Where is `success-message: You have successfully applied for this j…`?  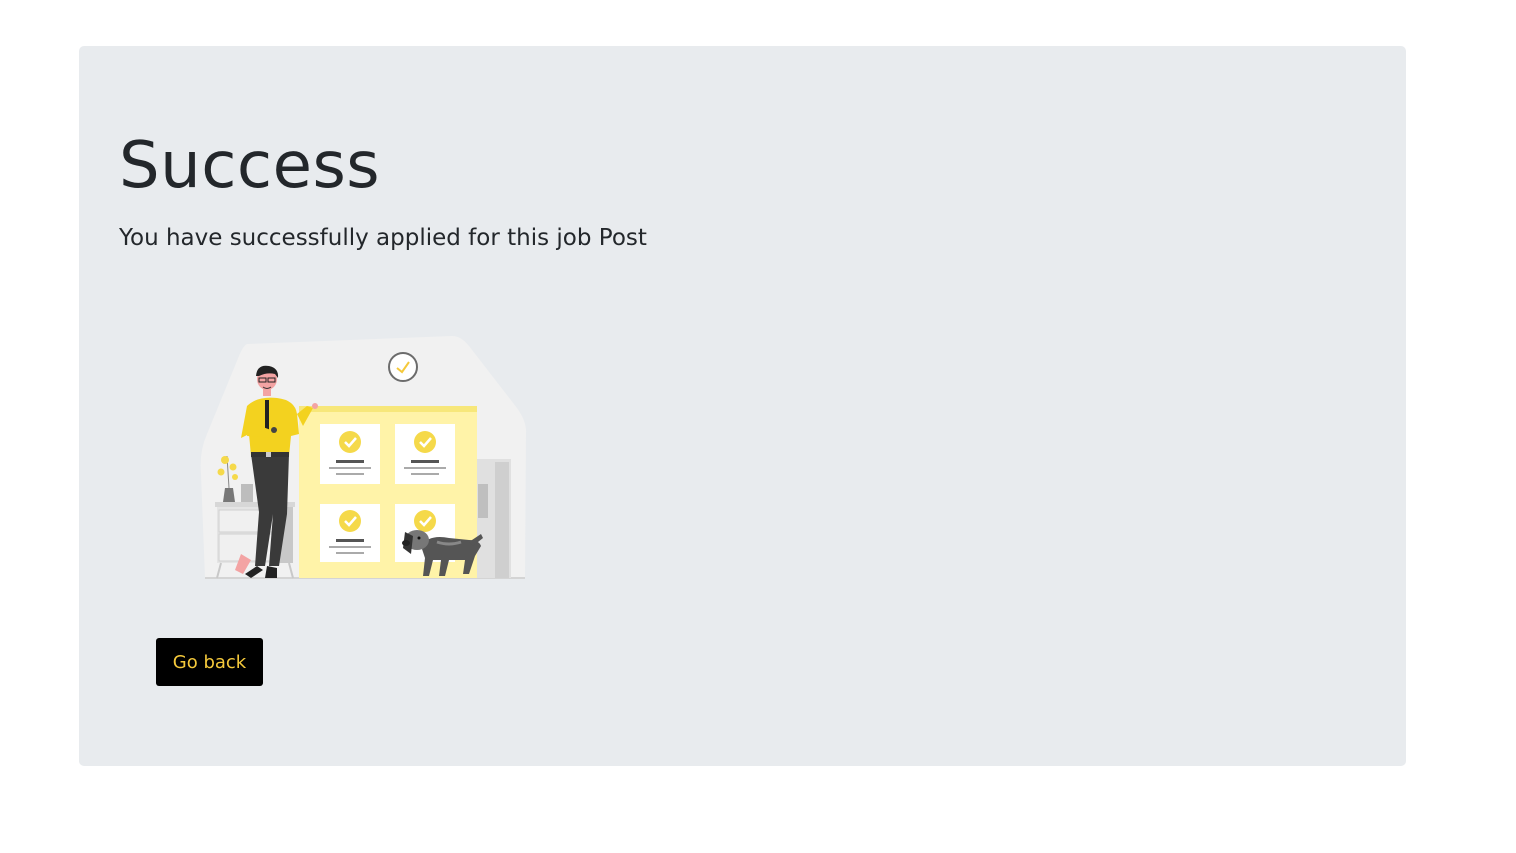 success-message: You have successfully applied for this j… is located at coordinates (383, 238).